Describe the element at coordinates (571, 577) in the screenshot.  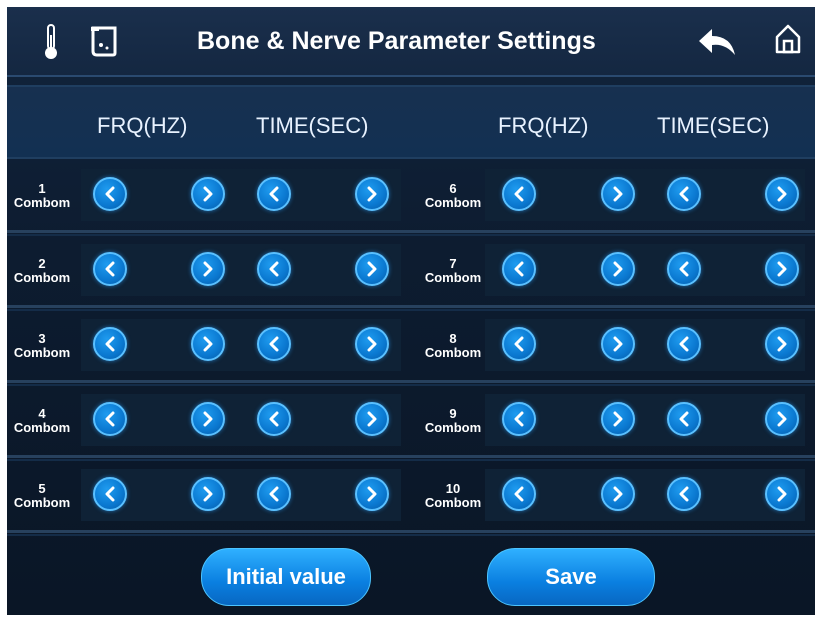
I see `save-button: Save` at that location.